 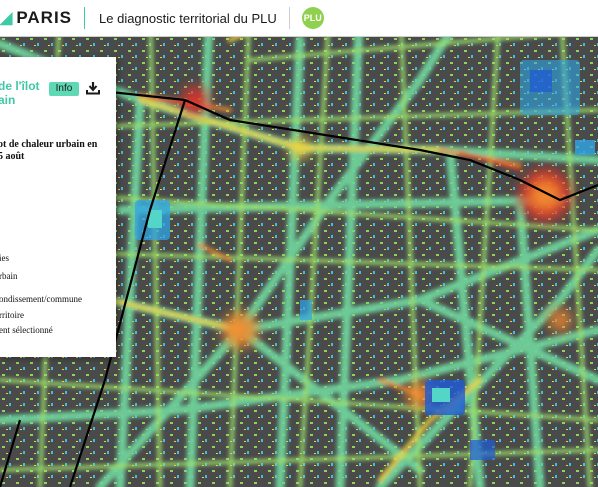 I want to click on panel-title-line1: de l'îlot, so click(x=20, y=86).